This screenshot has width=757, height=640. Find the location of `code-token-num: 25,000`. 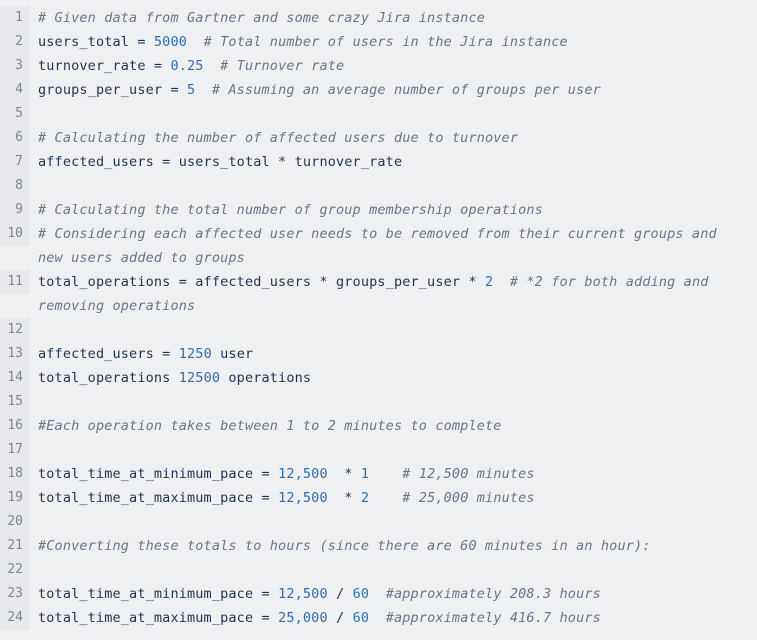

code-token-num: 25,000 is located at coordinates (303, 618).